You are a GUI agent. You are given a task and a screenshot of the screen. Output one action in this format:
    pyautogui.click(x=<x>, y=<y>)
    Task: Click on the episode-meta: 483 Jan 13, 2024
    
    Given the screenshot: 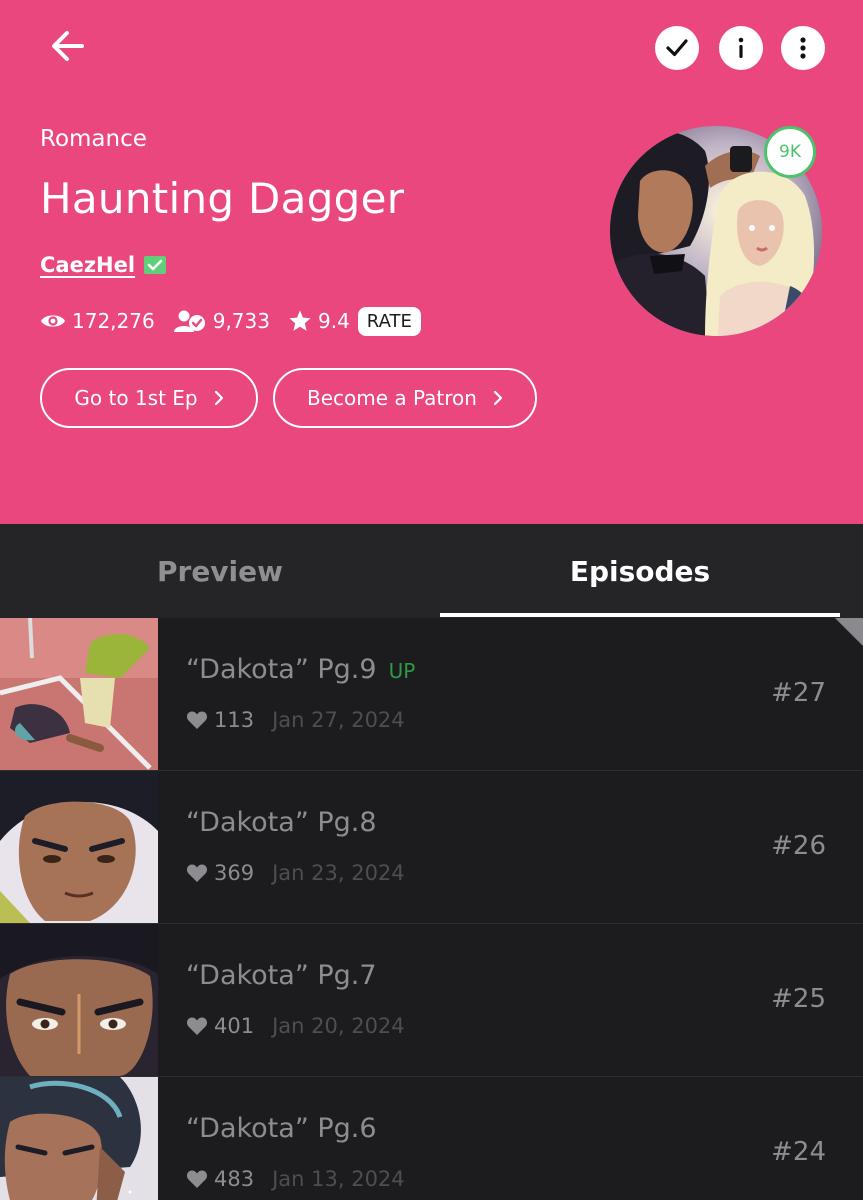 What is the action you would take?
    pyautogui.click(x=295, y=1179)
    